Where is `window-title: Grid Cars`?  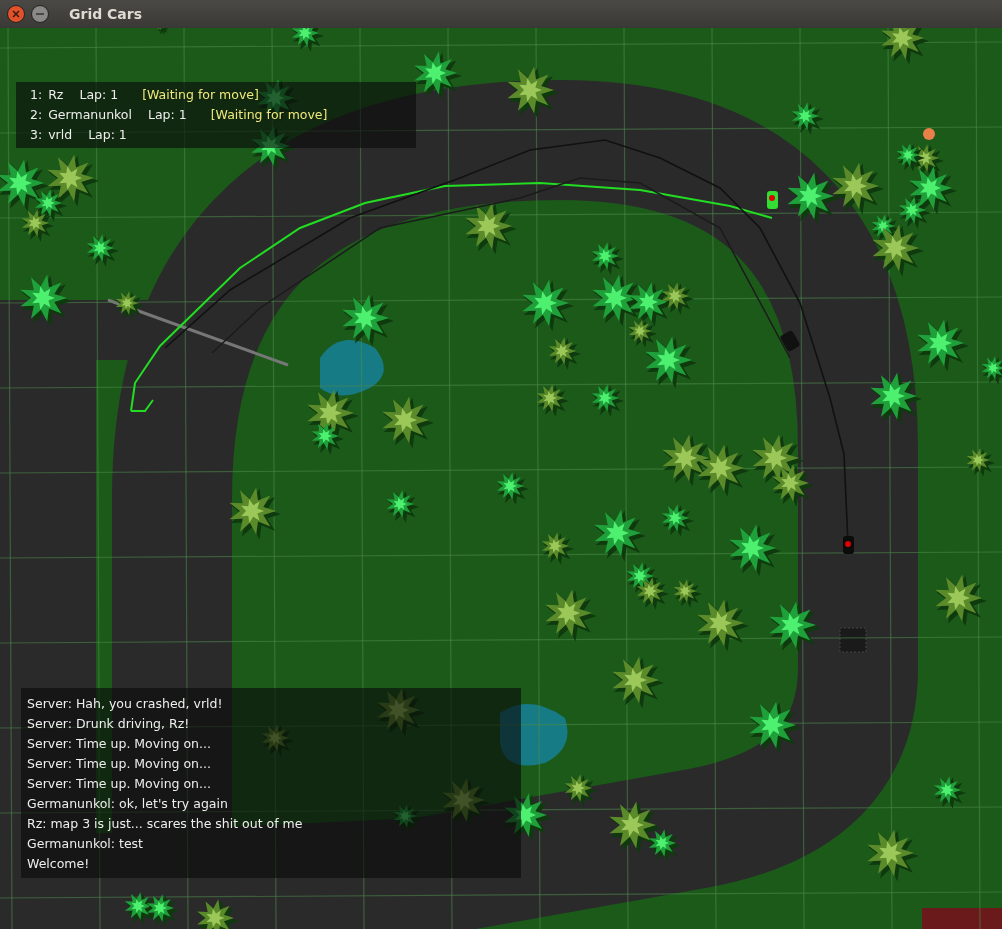
window-title: Grid Cars is located at coordinates (106, 14).